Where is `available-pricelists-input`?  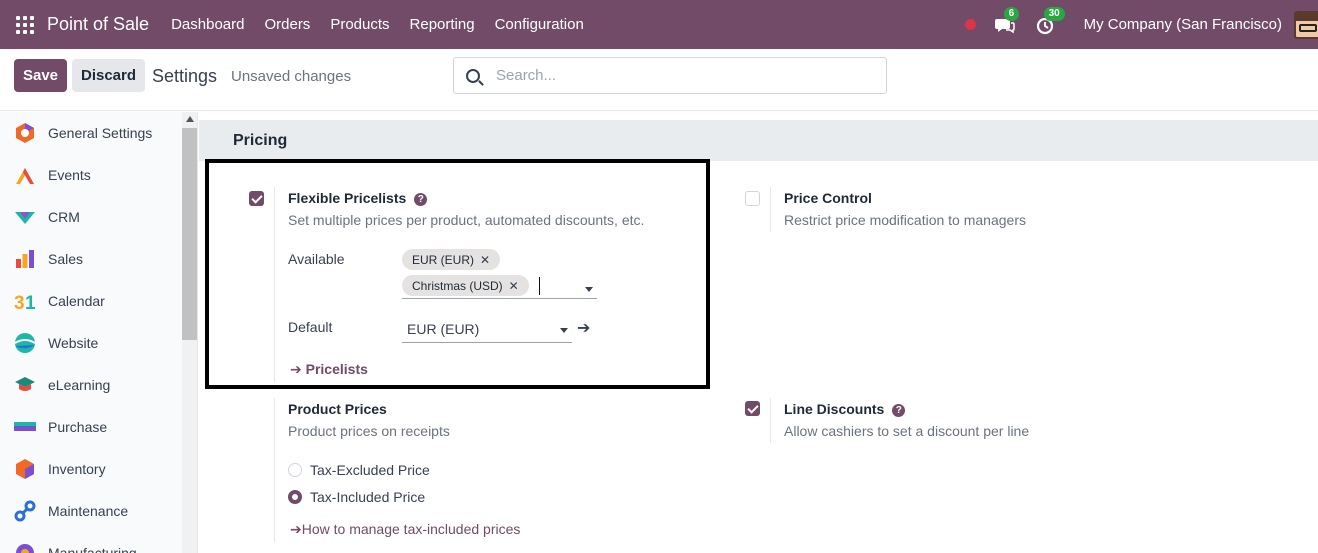
available-pricelists-input is located at coordinates (539, 286).